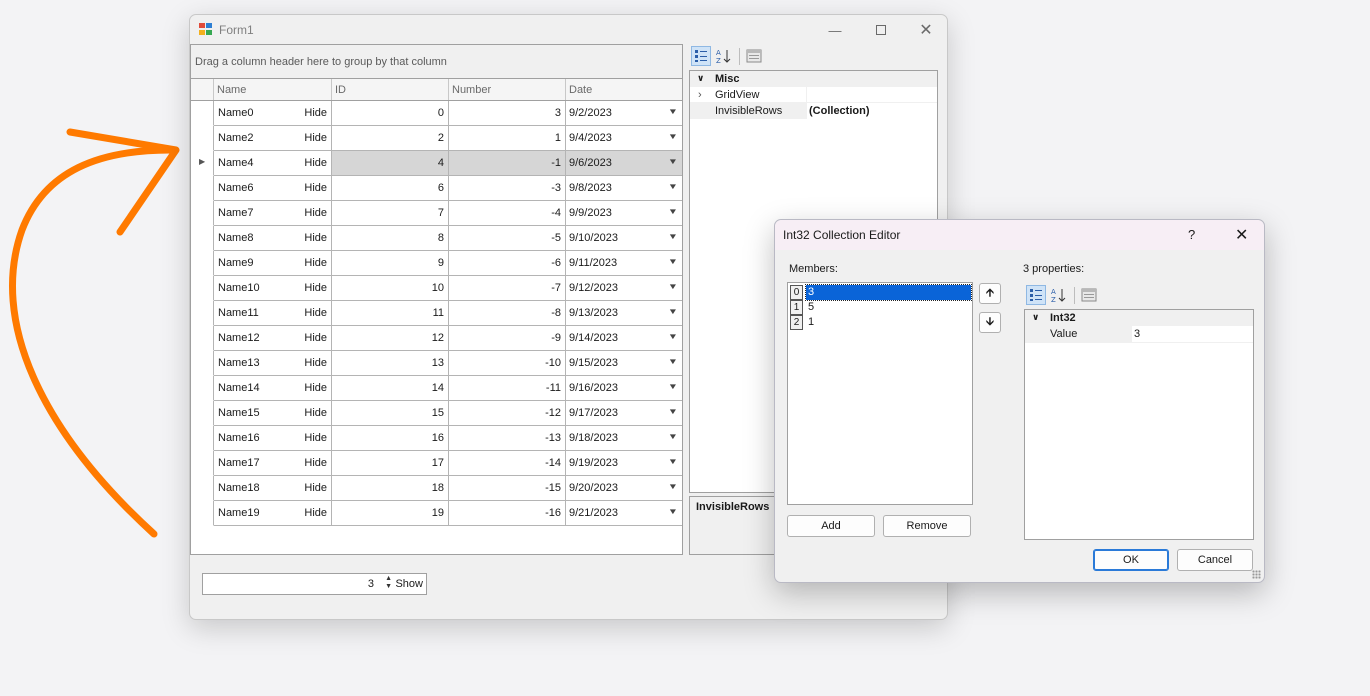  What do you see at coordinates (390, 388) in the screenshot?
I see `id-cell: 14` at bounding box center [390, 388].